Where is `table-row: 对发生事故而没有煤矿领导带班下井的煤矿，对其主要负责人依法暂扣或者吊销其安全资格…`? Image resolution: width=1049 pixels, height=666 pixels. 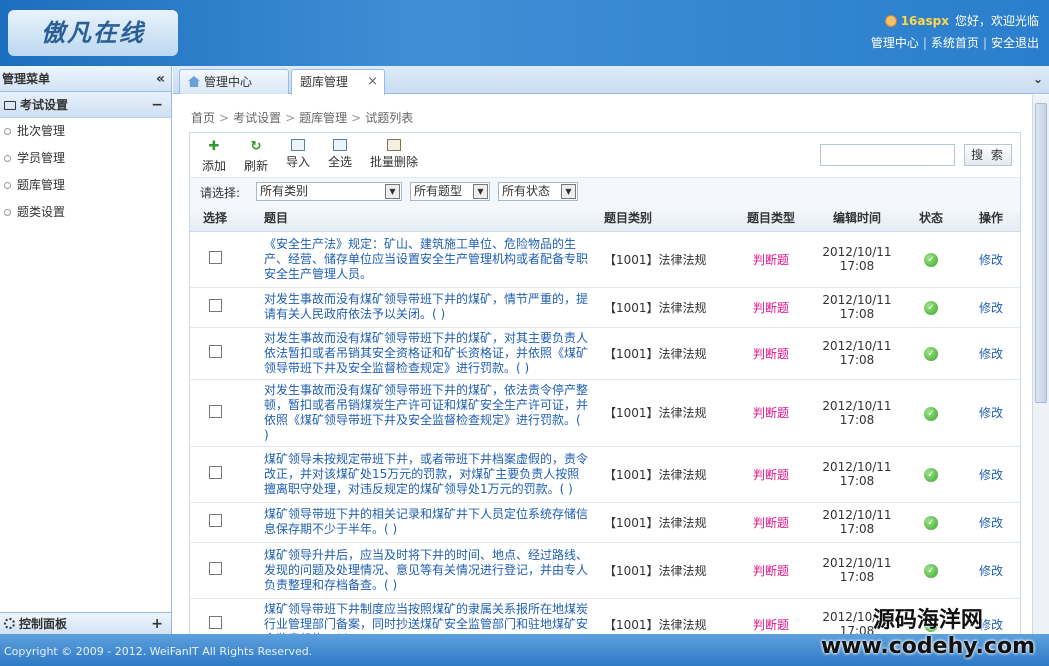 table-row: 对发生事故而没有煤矿领导带班下井的煤矿，对其主要负责人依法暂扣或者吊销其安全资格… is located at coordinates (605, 353).